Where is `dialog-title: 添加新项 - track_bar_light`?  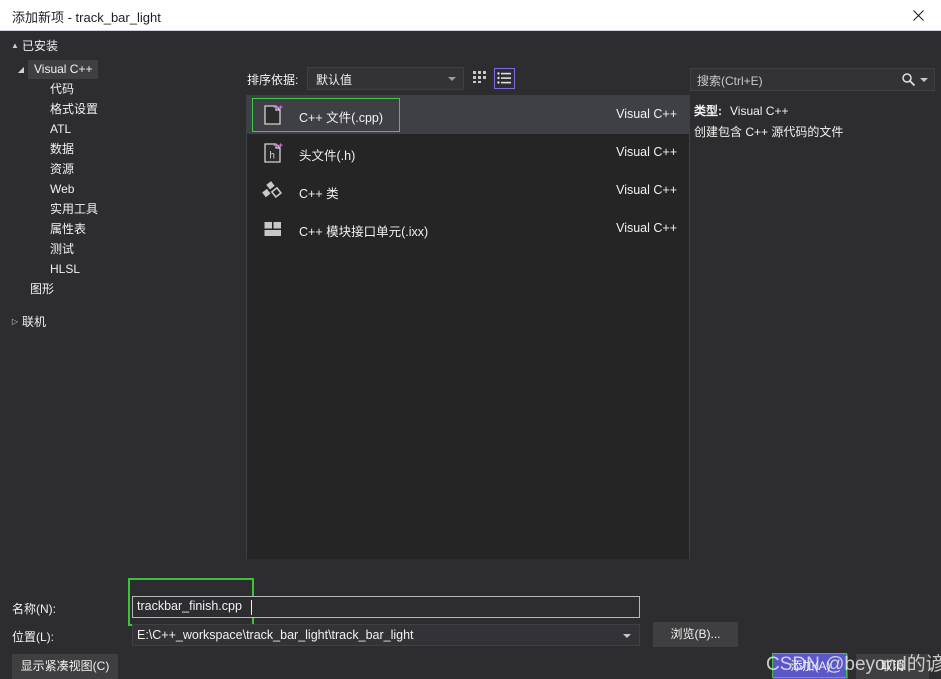
dialog-title: 添加新项 - track_bar_light is located at coordinates (86, 17).